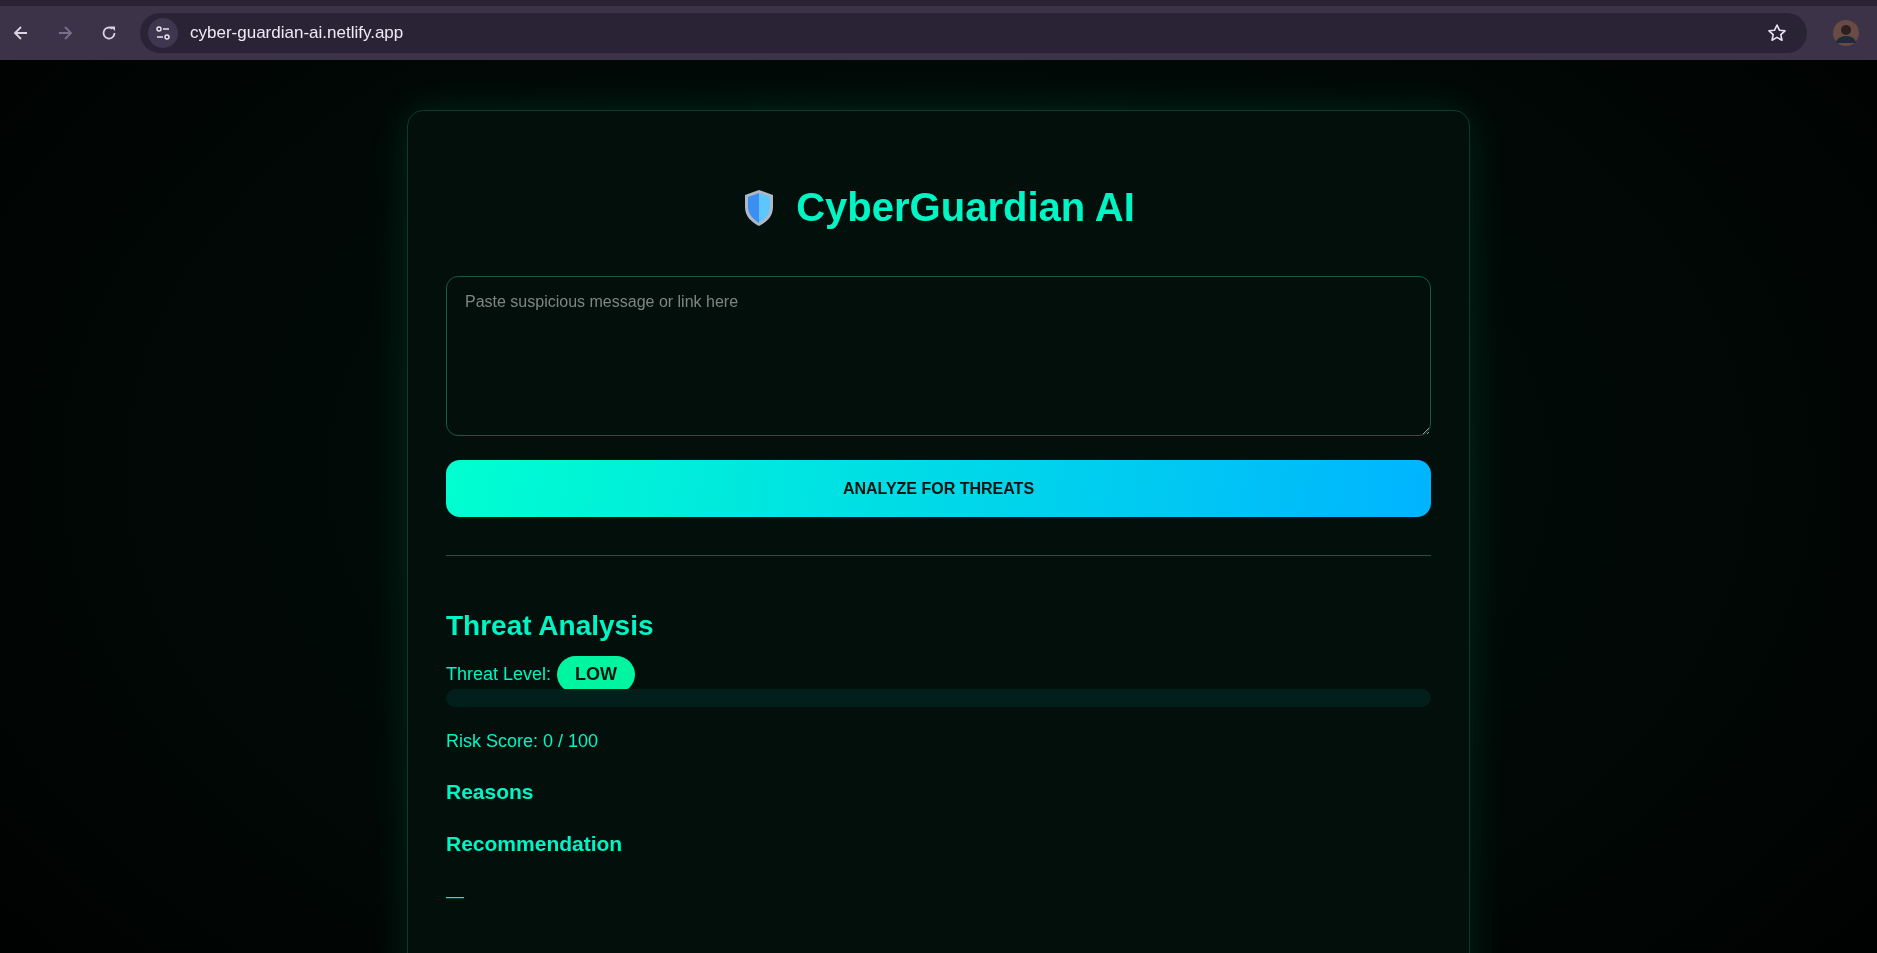 The image size is (1877, 953). What do you see at coordinates (109, 33) in the screenshot?
I see `reload-icon` at bounding box center [109, 33].